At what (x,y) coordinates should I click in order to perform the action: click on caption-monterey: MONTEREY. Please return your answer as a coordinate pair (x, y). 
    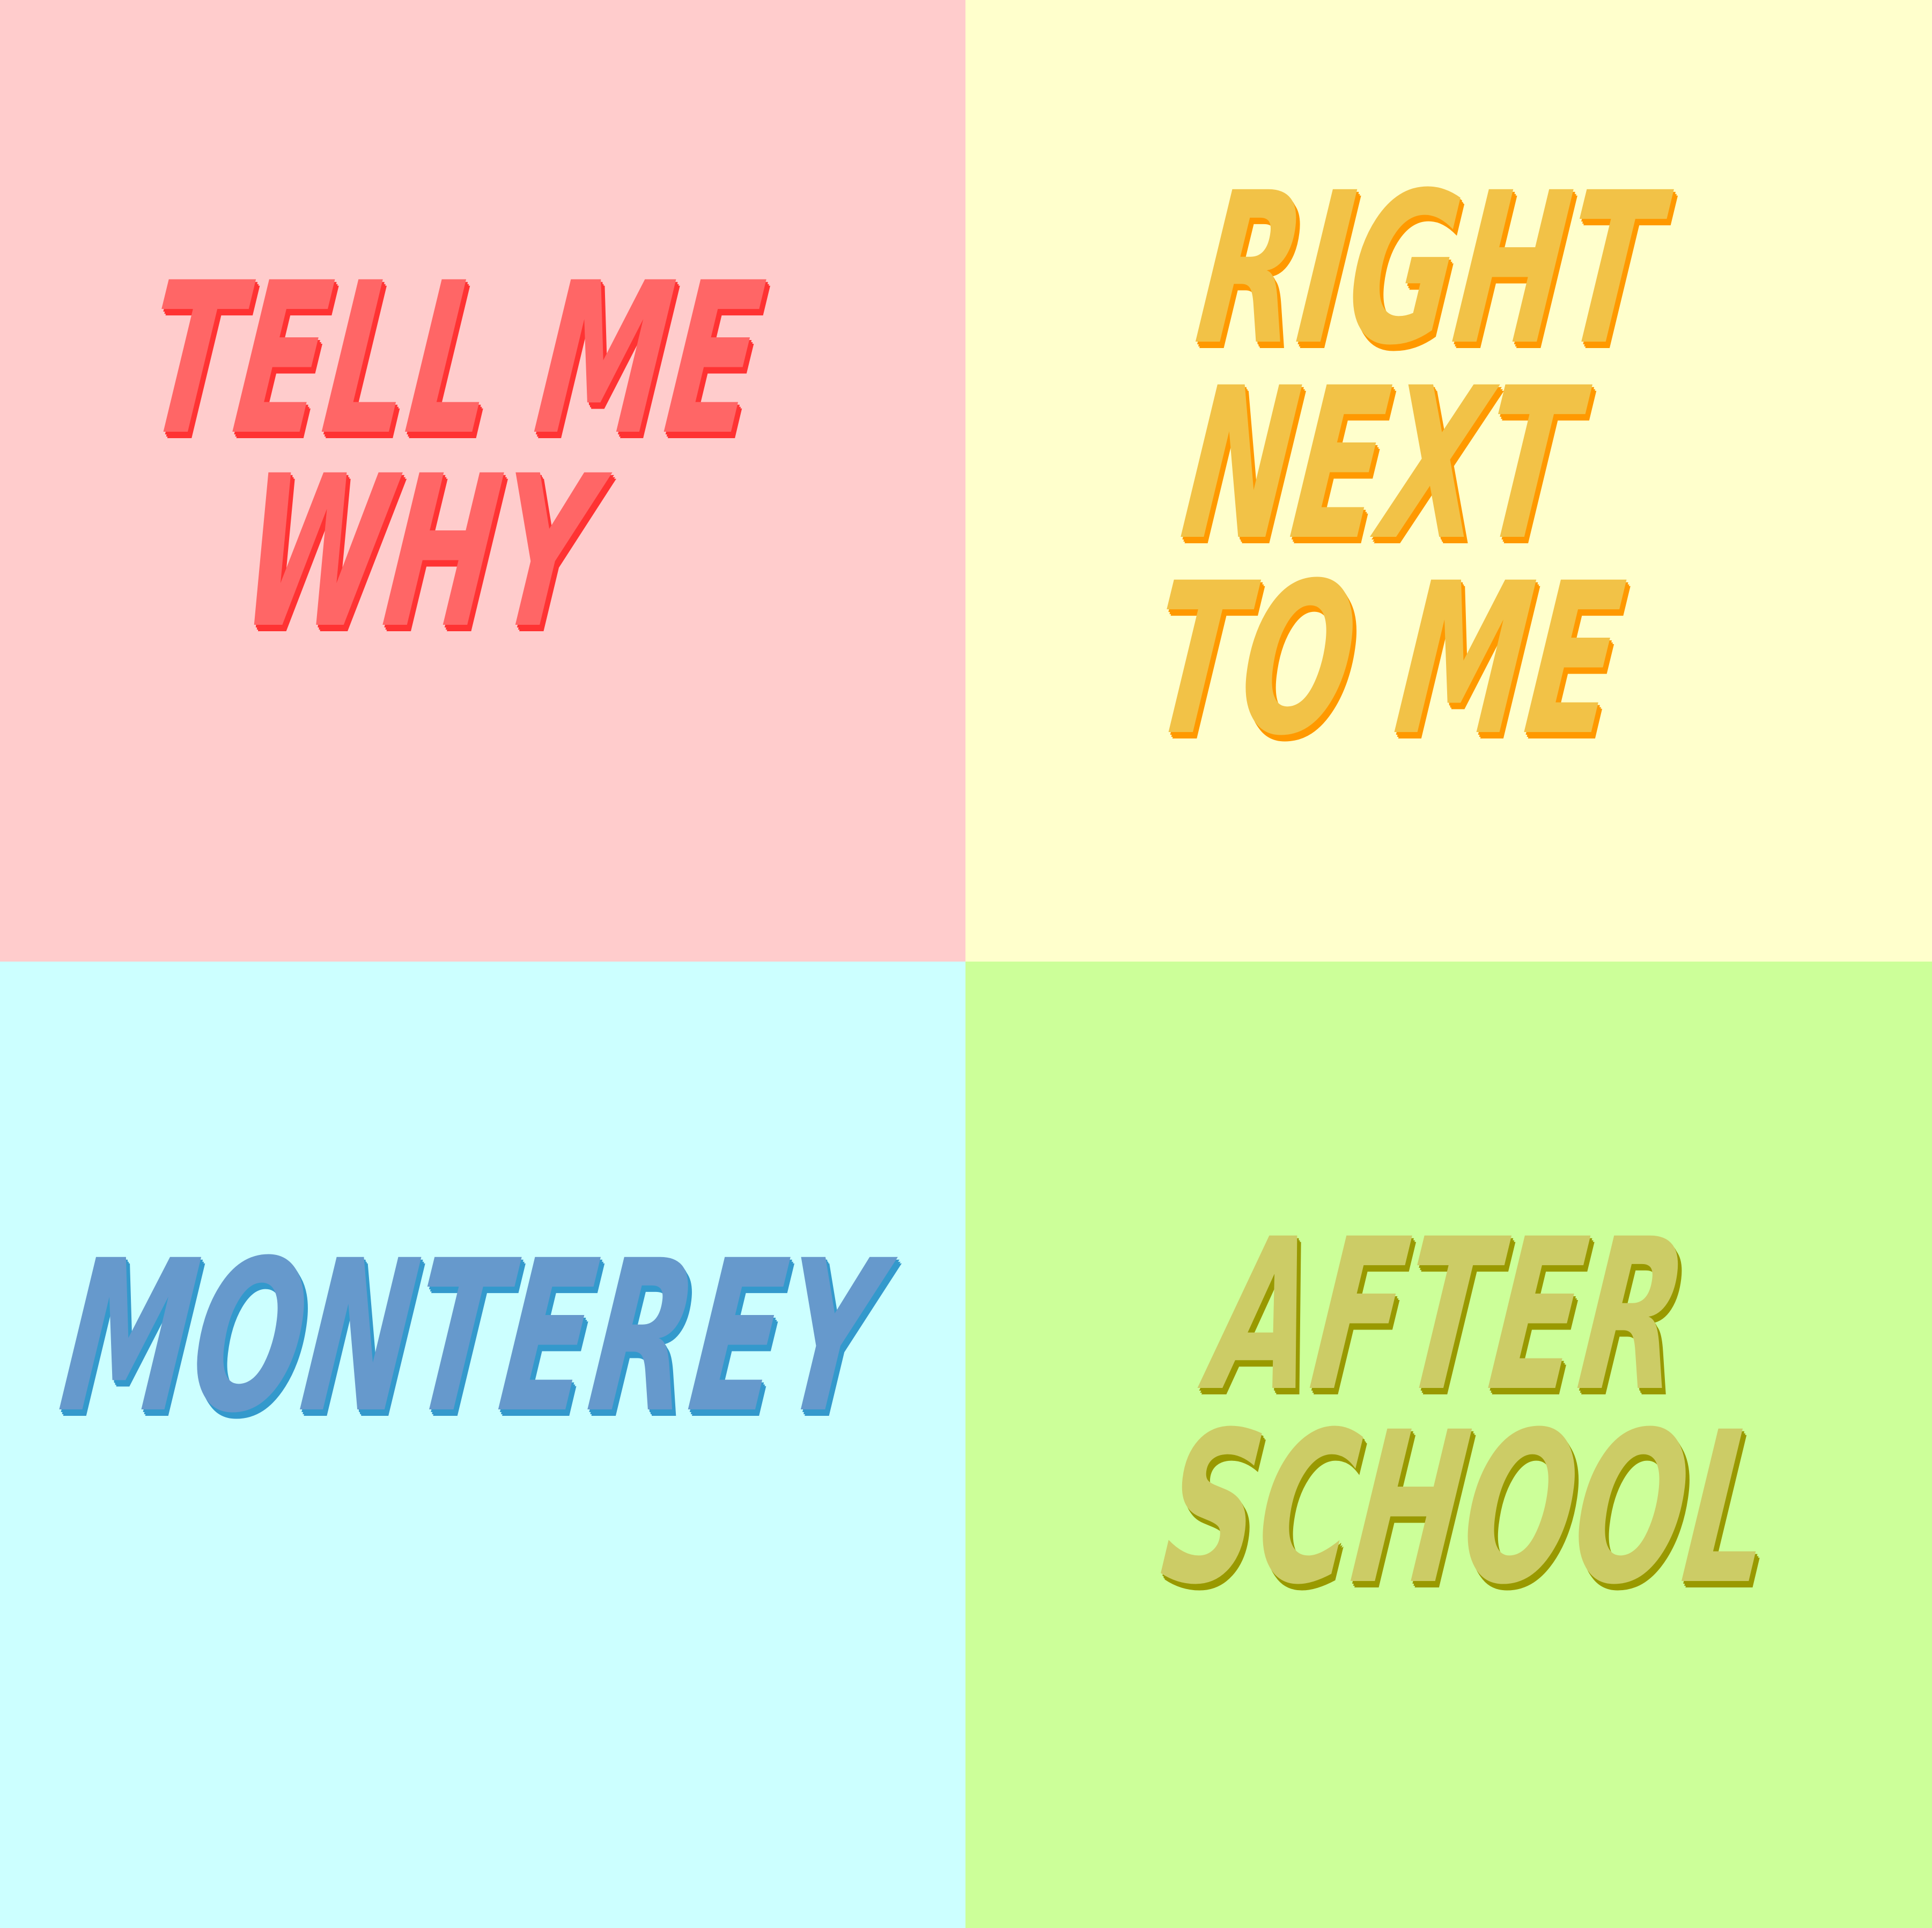
    Looking at the image, I should click on (472, 1337).